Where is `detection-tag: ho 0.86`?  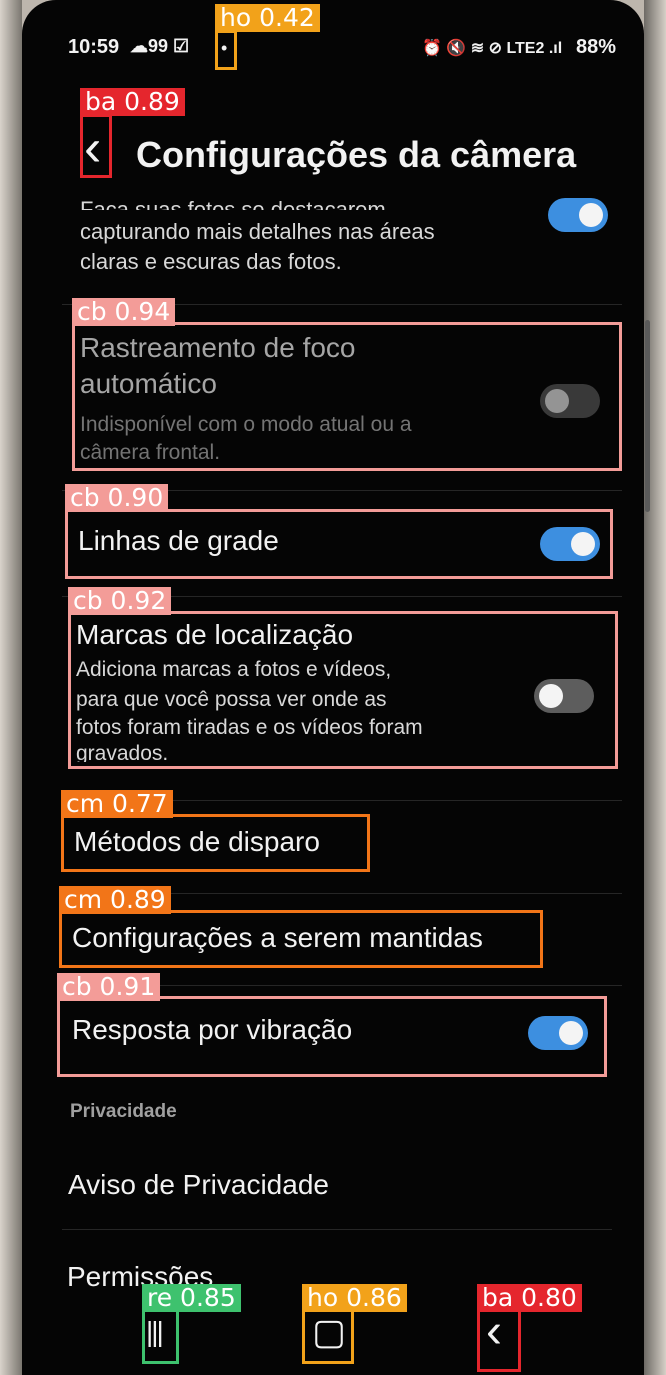
detection-tag: ho 0.86 is located at coordinates (354, 1298).